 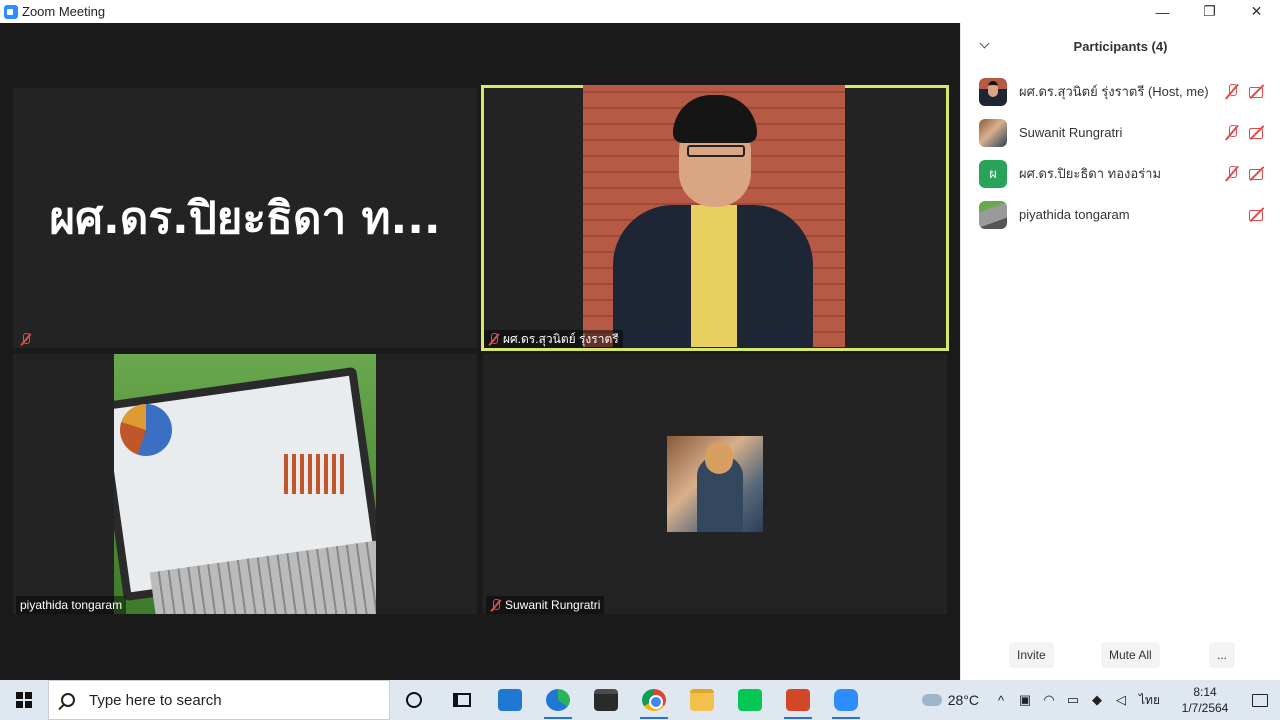 I want to click on window-title: Zoom Meeting, so click(x=64, y=11).